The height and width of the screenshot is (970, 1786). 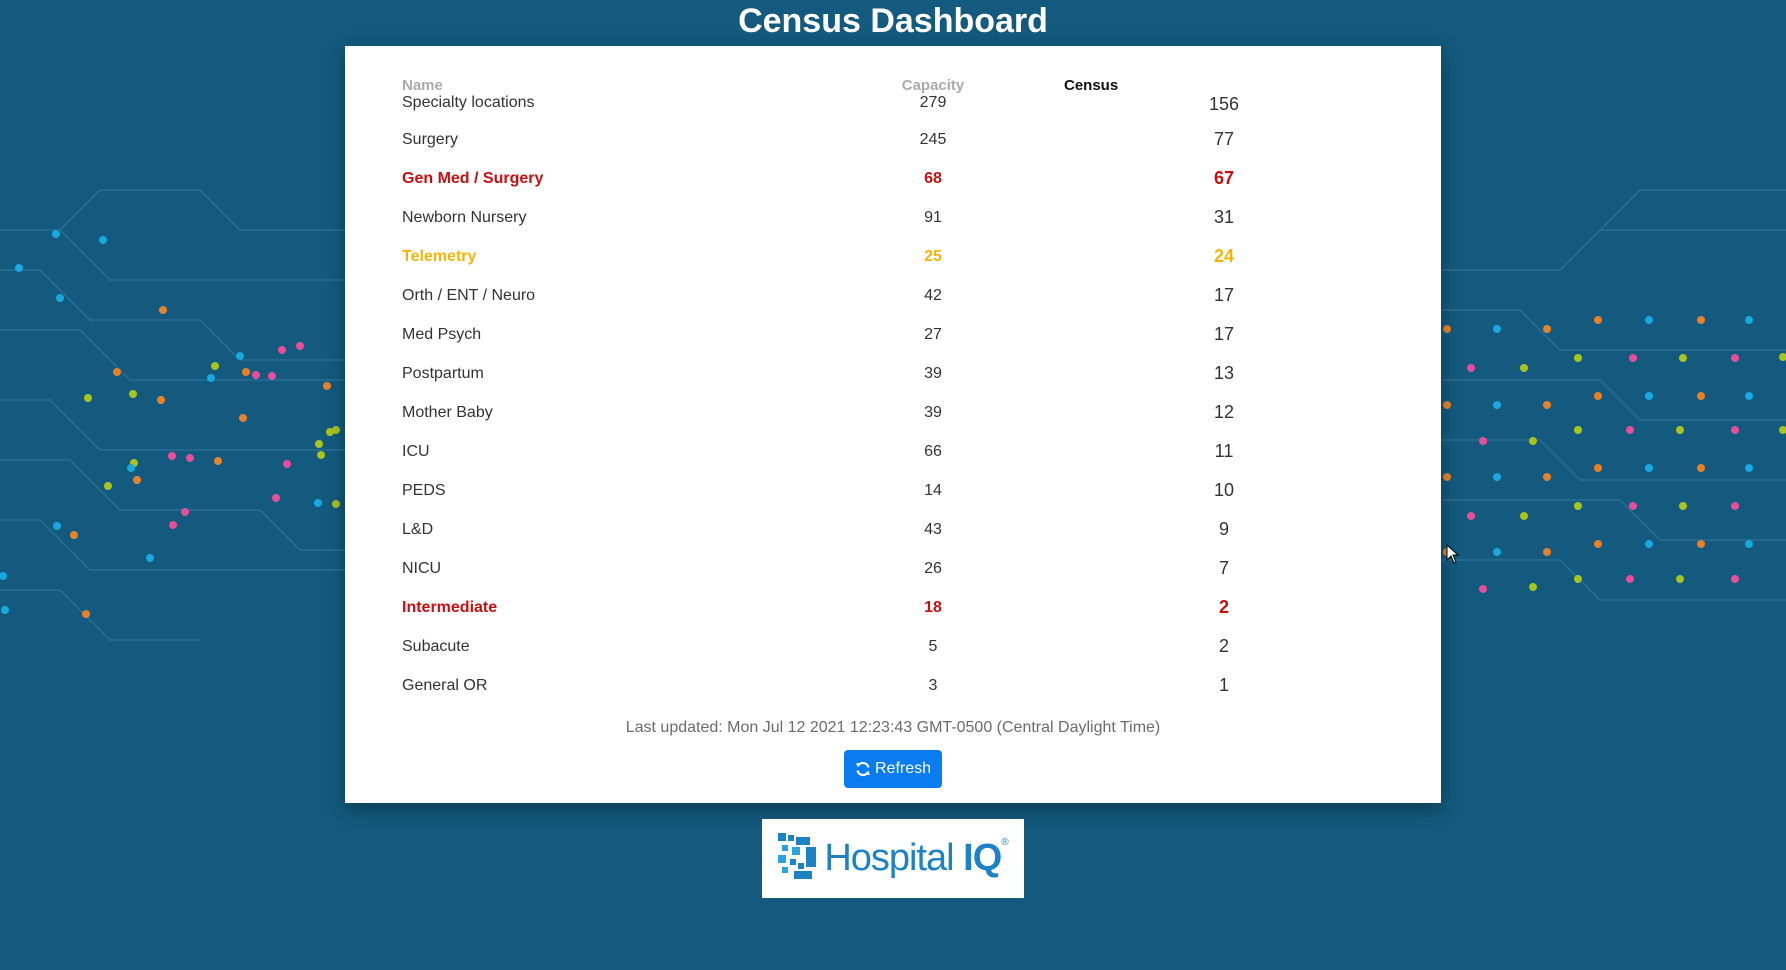 I want to click on table-header-row: Name Capacity Census, so click(x=893, y=83).